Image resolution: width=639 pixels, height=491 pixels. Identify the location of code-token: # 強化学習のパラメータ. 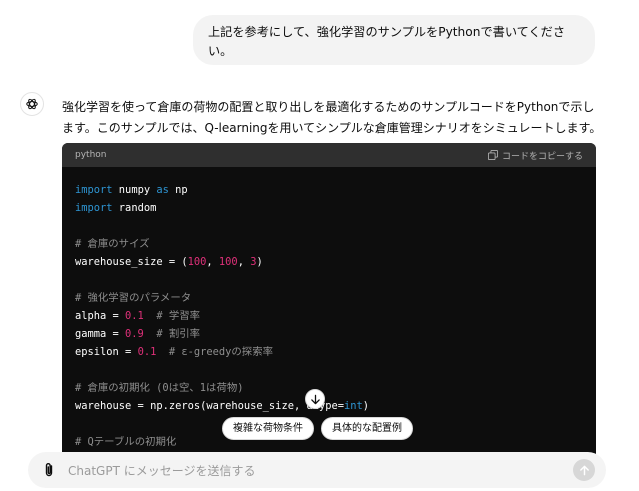
(133, 298).